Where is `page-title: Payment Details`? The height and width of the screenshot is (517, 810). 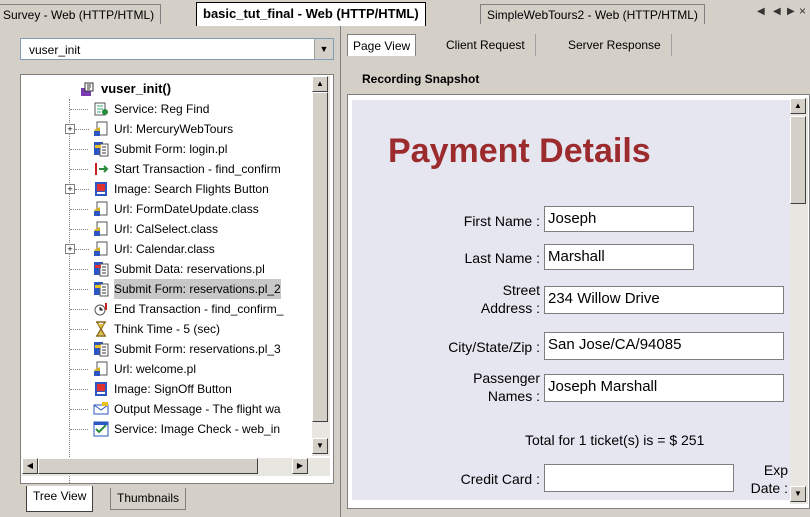
page-title: Payment Details is located at coordinates (519, 151).